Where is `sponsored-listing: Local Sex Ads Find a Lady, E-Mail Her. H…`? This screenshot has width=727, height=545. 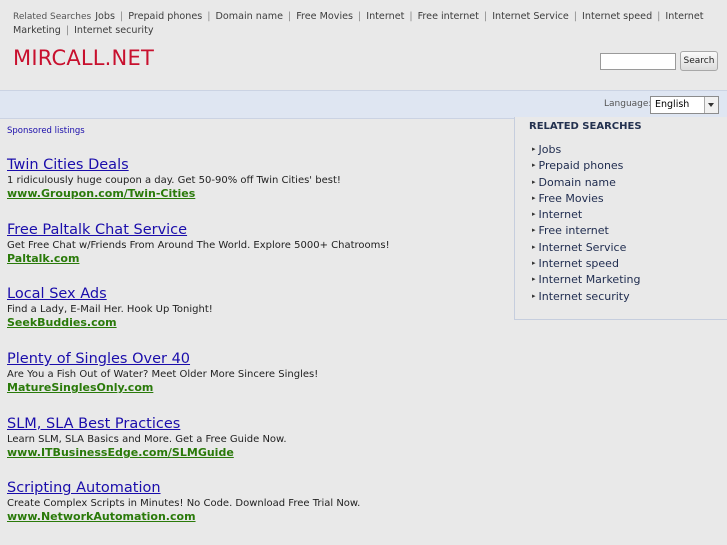
sponsored-listing: Local Sex Ads Find a Lady, E-Mail Her. H… is located at coordinates (257, 307).